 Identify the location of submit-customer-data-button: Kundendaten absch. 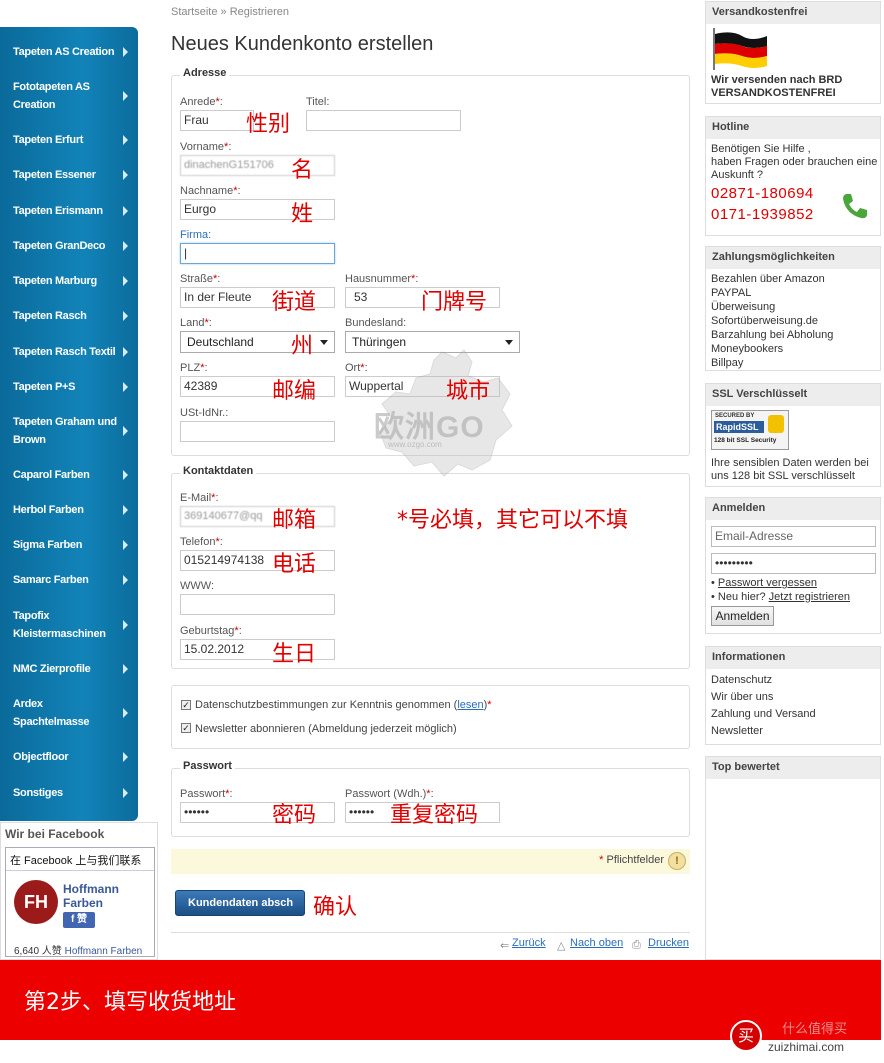
(240, 903).